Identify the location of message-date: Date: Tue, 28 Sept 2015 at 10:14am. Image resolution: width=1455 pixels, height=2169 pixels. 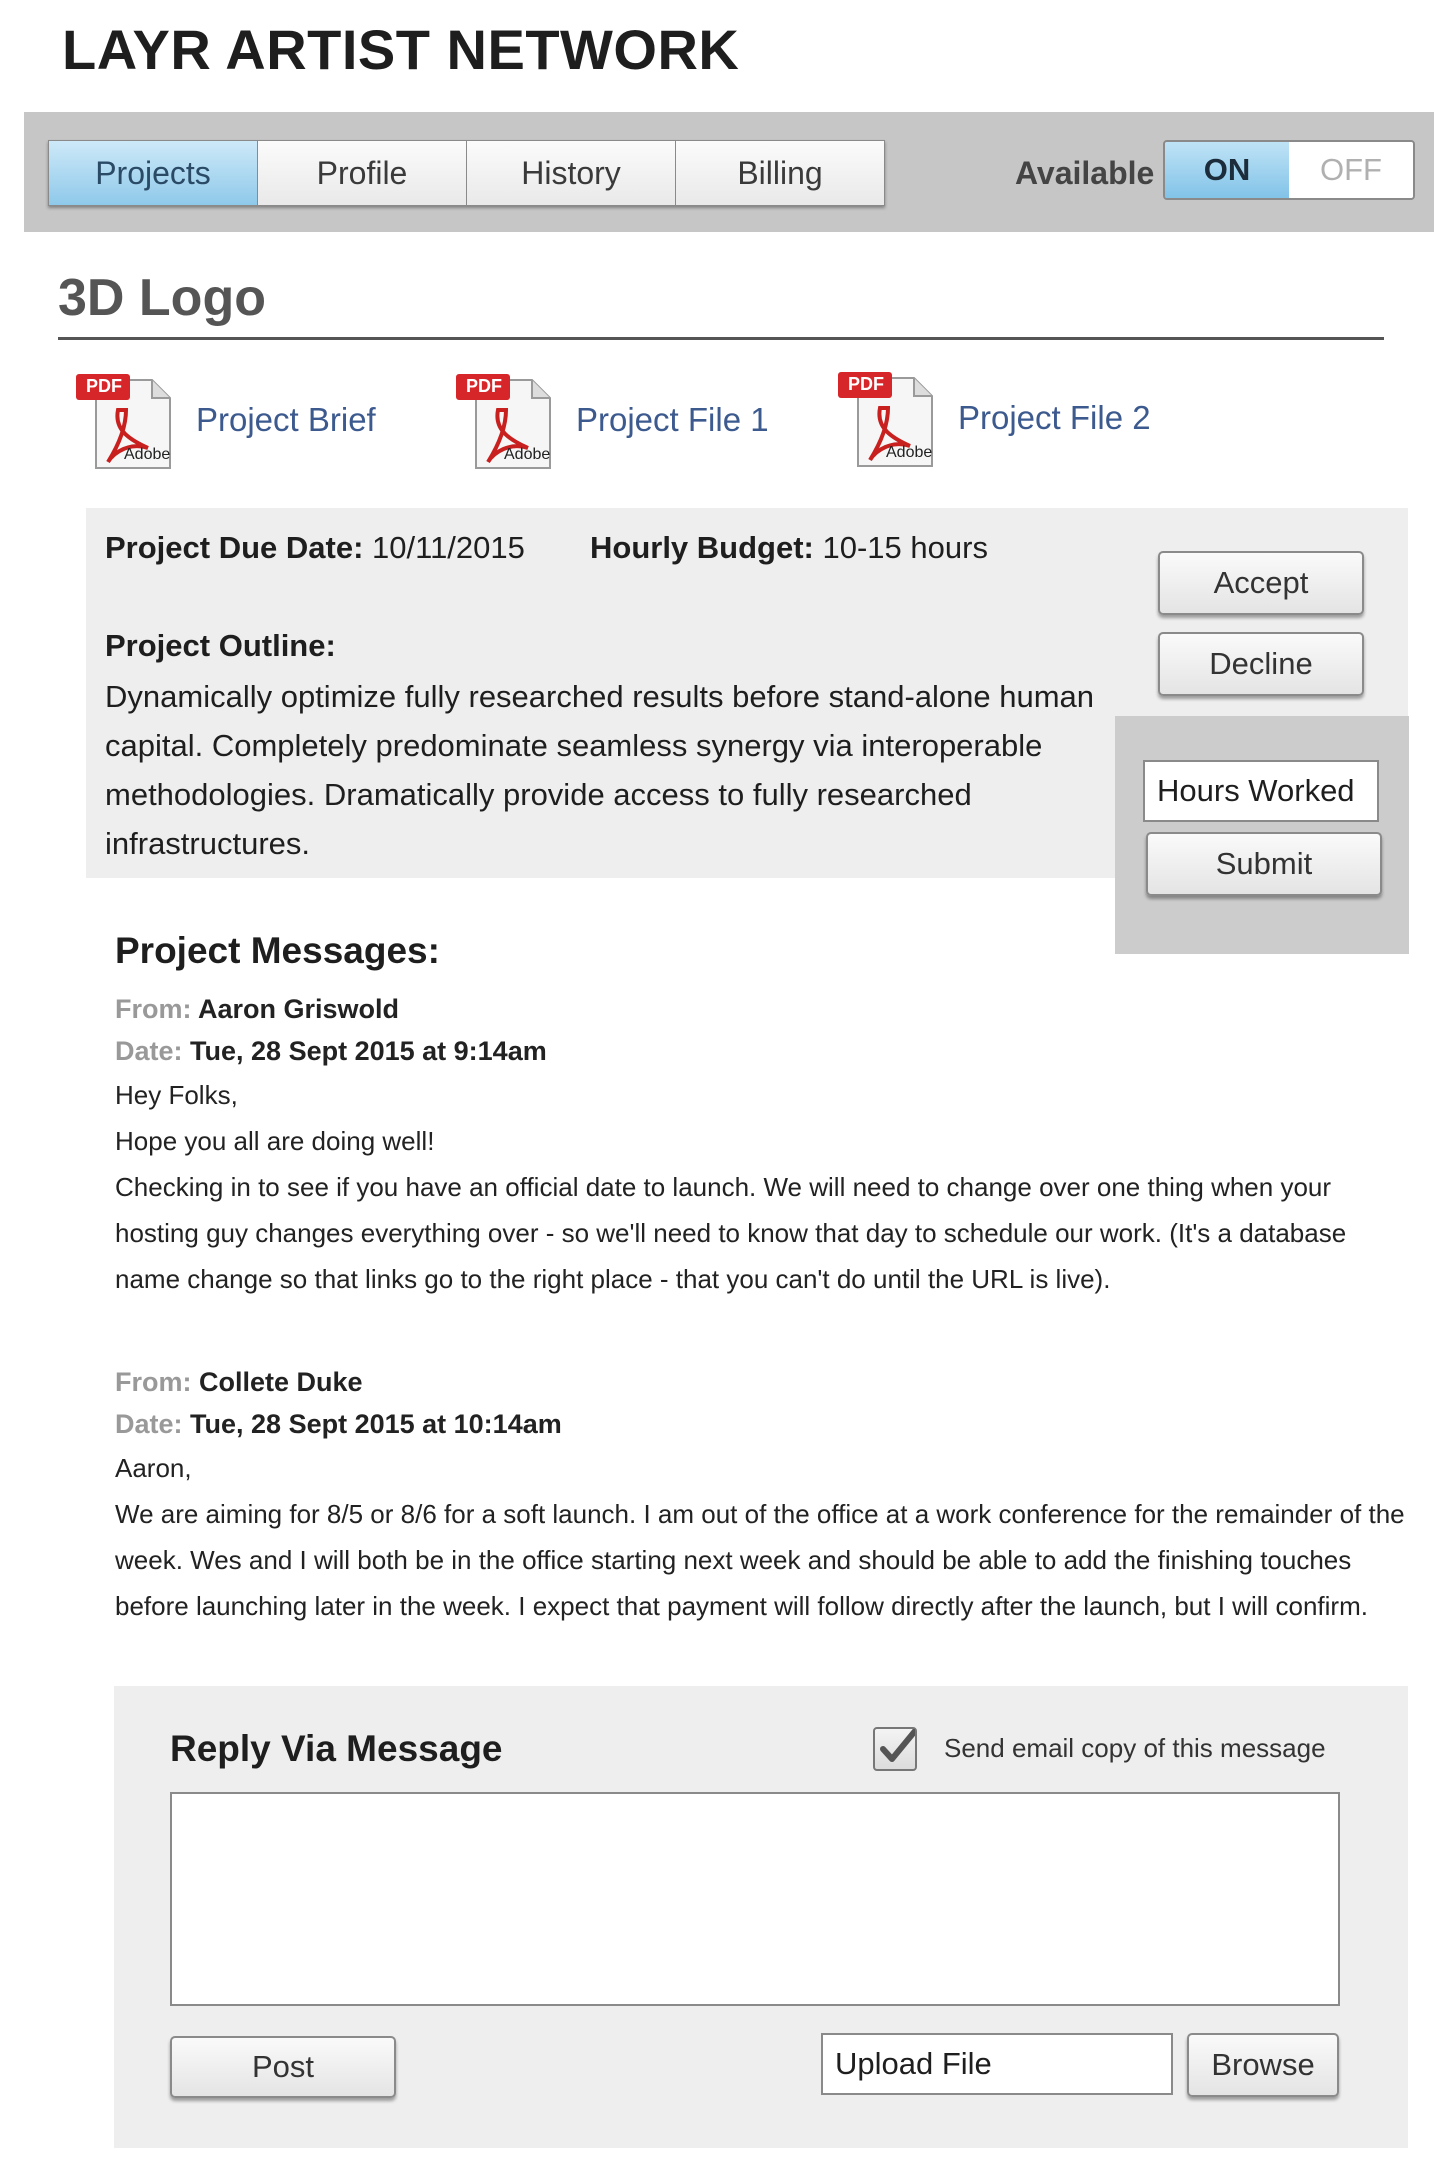
(760, 1424).